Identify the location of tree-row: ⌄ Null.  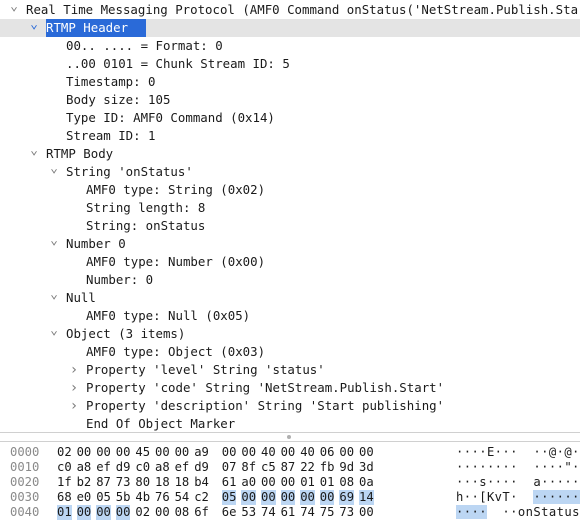
(290, 297).